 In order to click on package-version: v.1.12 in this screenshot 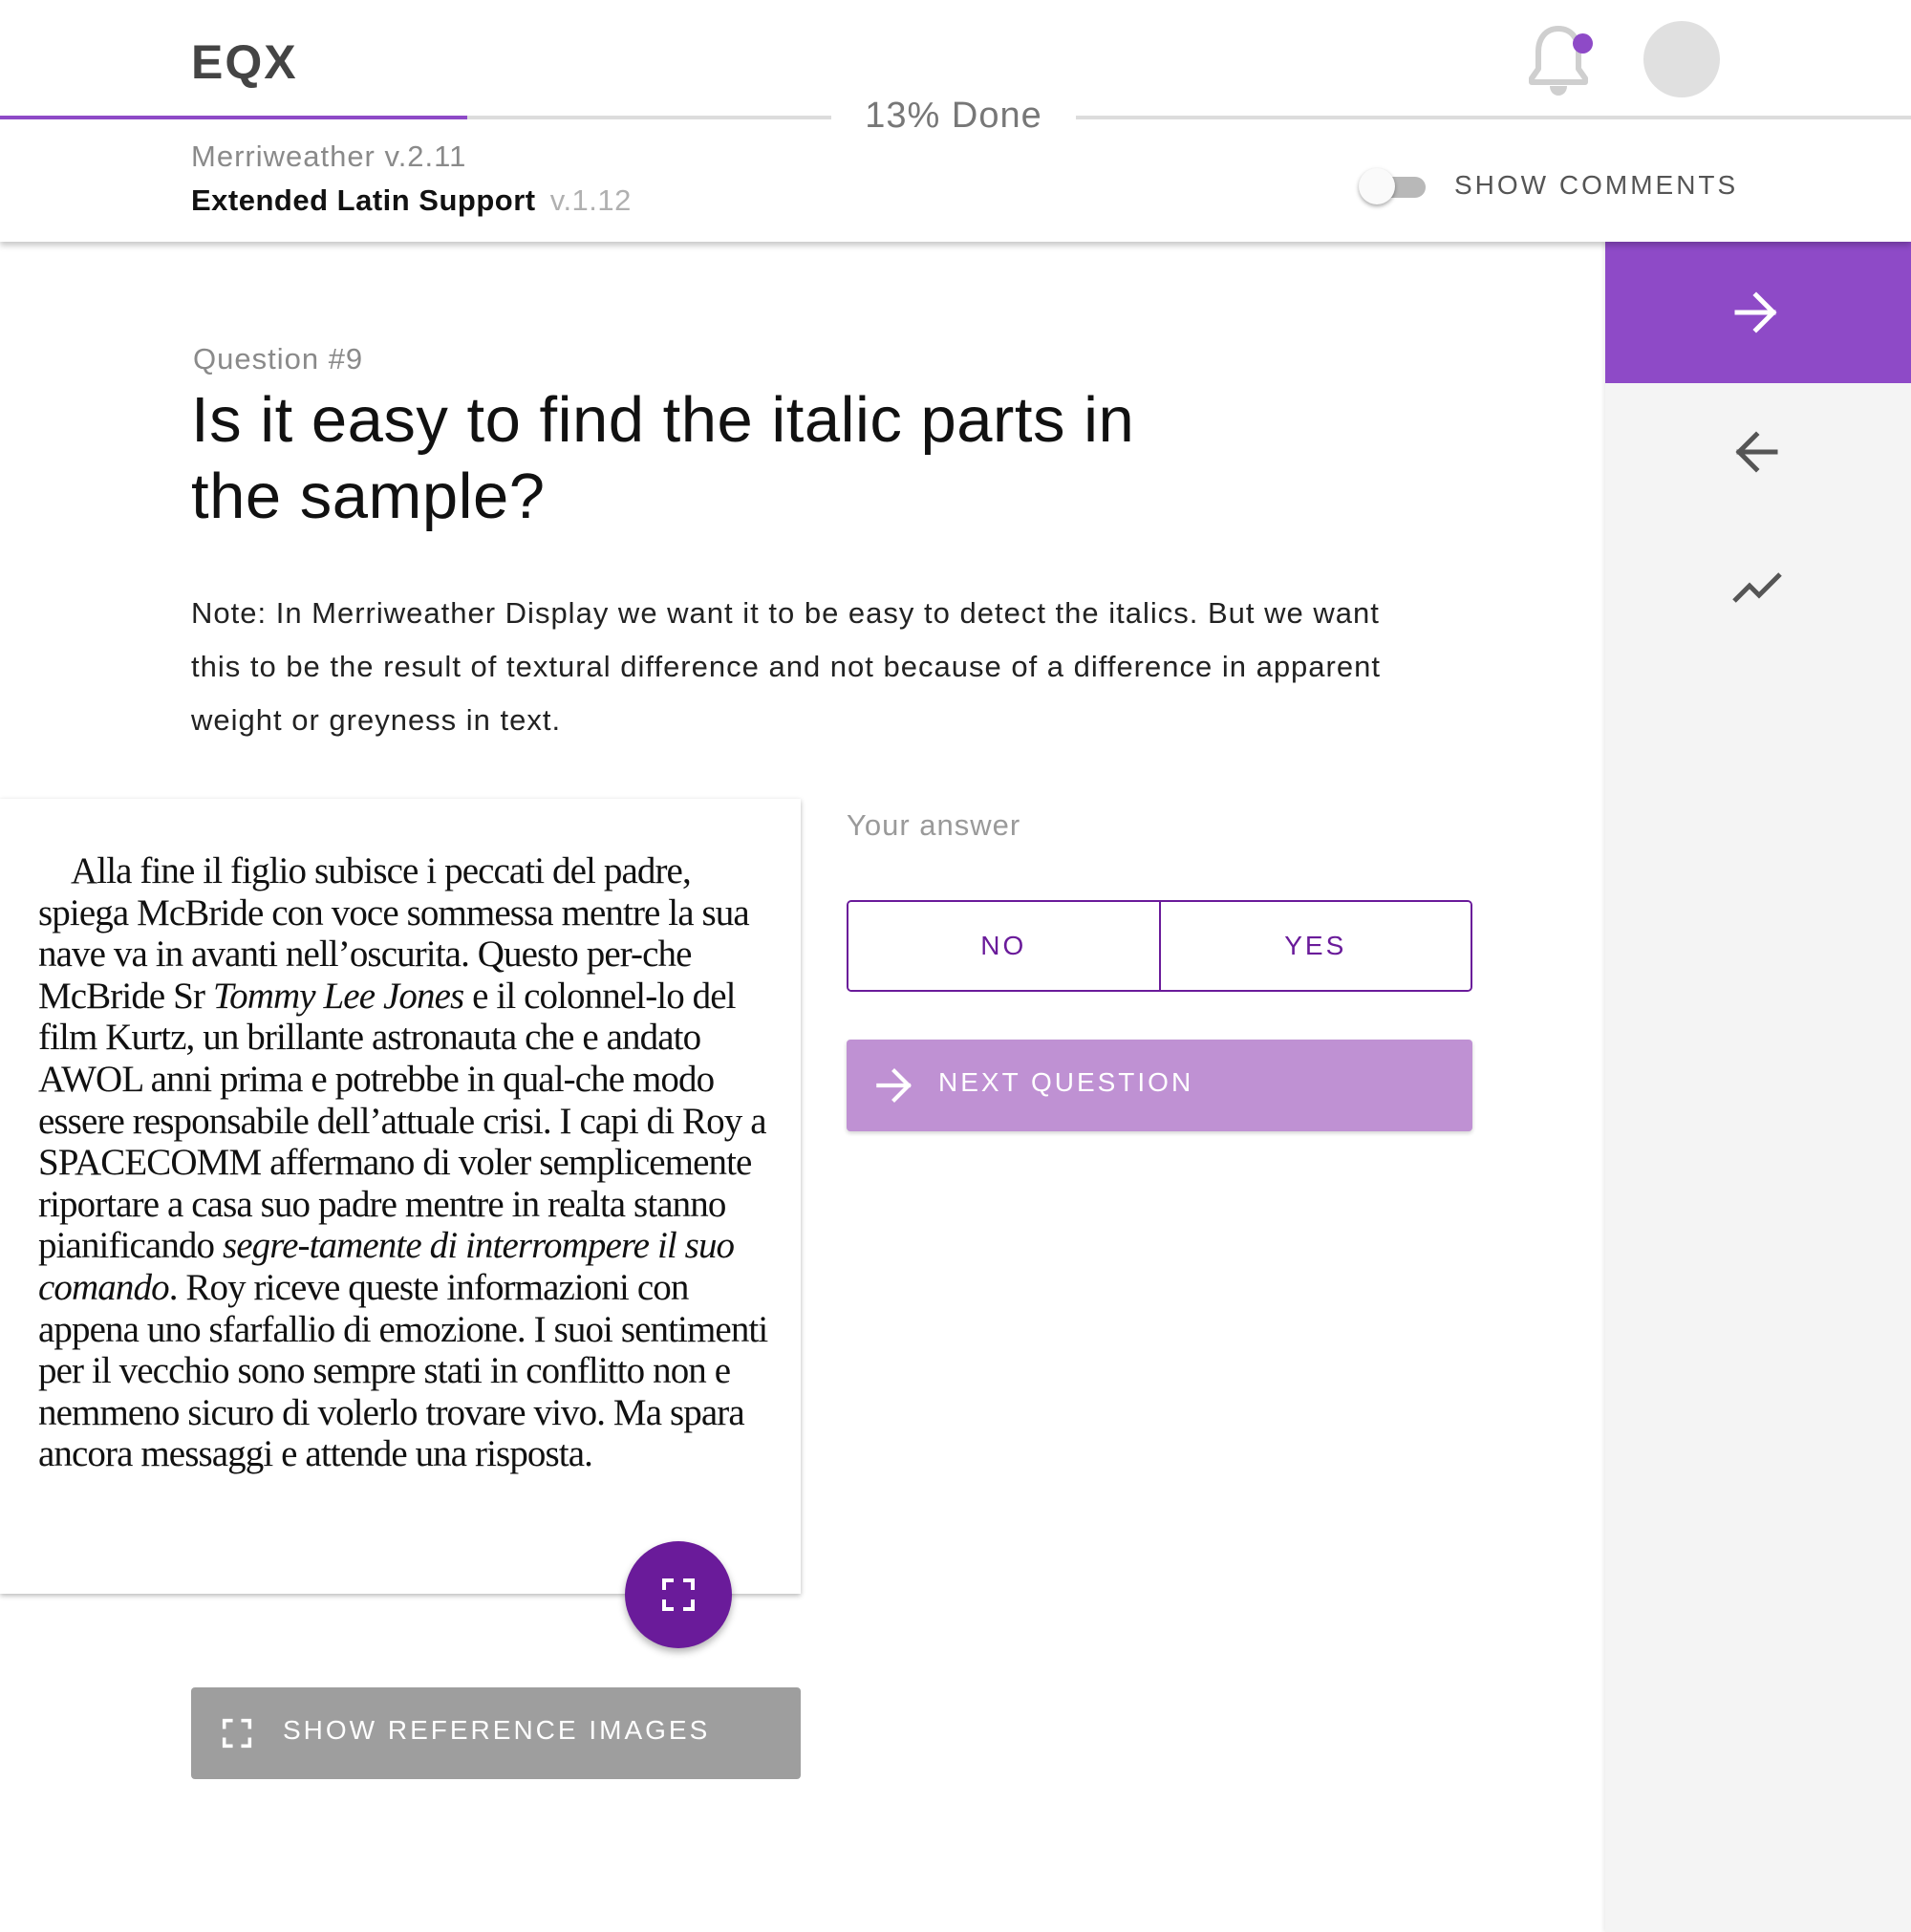, I will do `click(590, 200)`.